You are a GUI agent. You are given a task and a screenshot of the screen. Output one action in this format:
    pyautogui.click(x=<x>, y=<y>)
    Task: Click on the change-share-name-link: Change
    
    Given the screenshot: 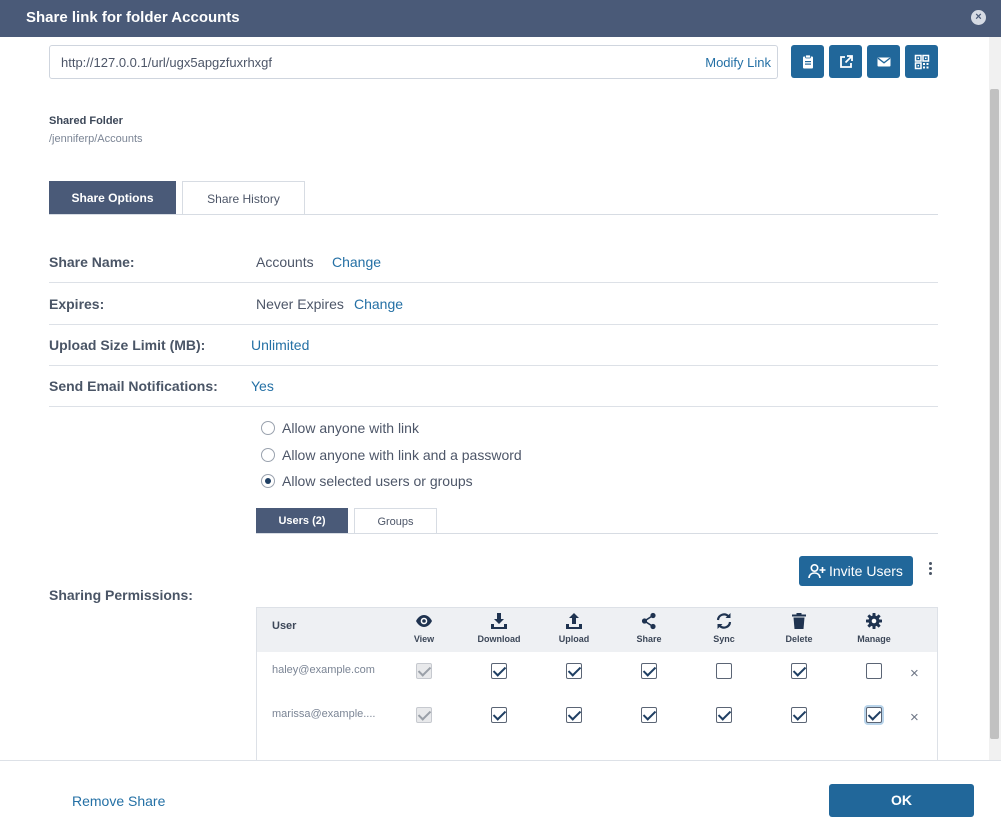 What is the action you would take?
    pyautogui.click(x=356, y=262)
    